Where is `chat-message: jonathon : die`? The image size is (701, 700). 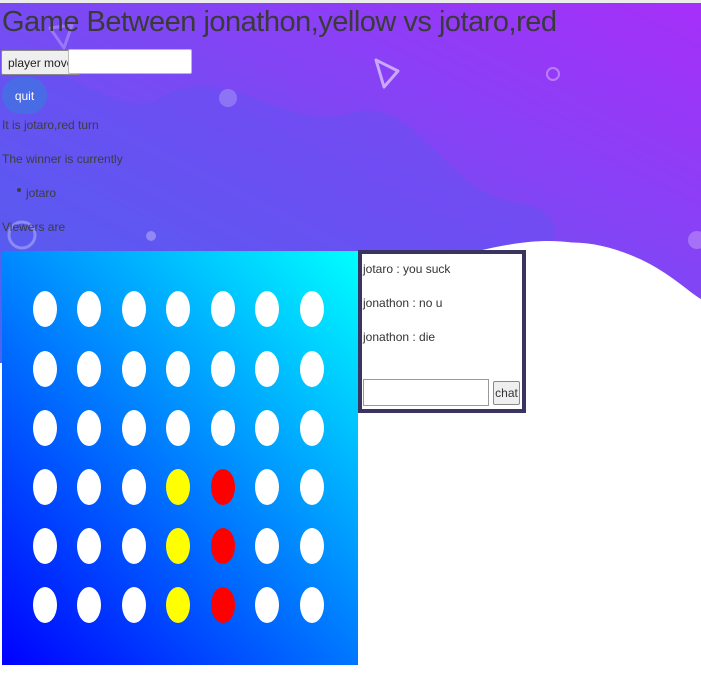 chat-message: jonathon : die is located at coordinates (399, 337).